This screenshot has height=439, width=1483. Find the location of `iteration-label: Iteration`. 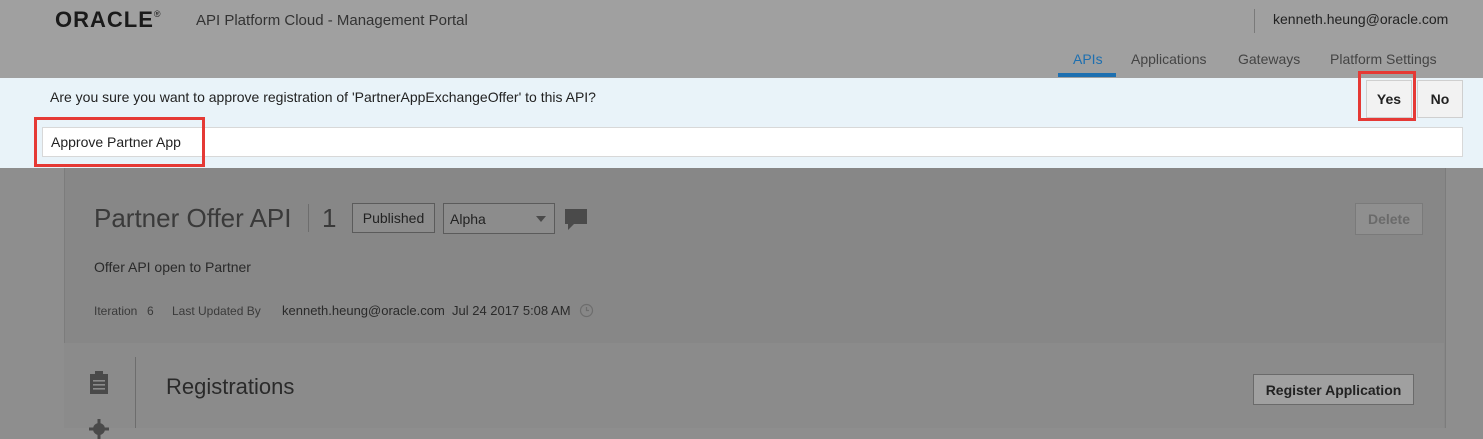

iteration-label: Iteration is located at coordinates (116, 311).